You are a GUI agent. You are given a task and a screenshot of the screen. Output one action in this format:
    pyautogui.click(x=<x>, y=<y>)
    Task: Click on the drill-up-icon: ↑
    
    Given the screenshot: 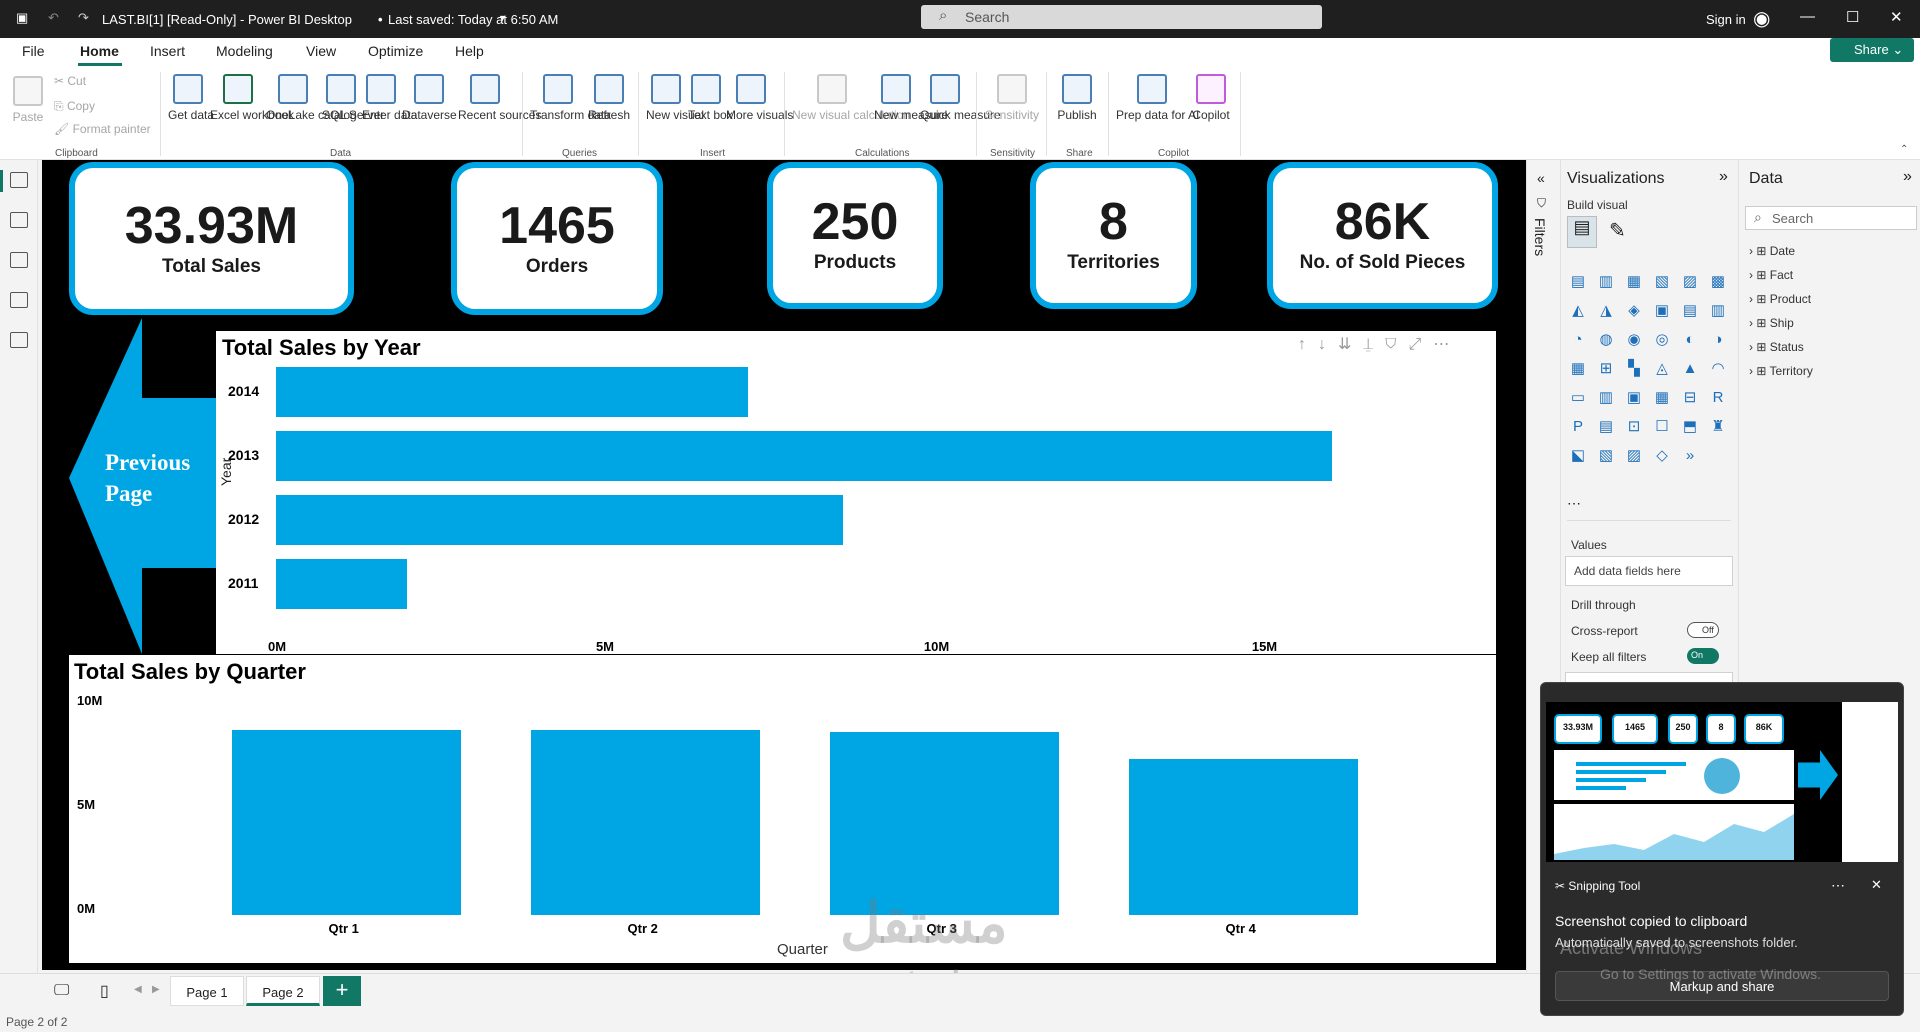 What is the action you would take?
    pyautogui.click(x=1308, y=344)
    